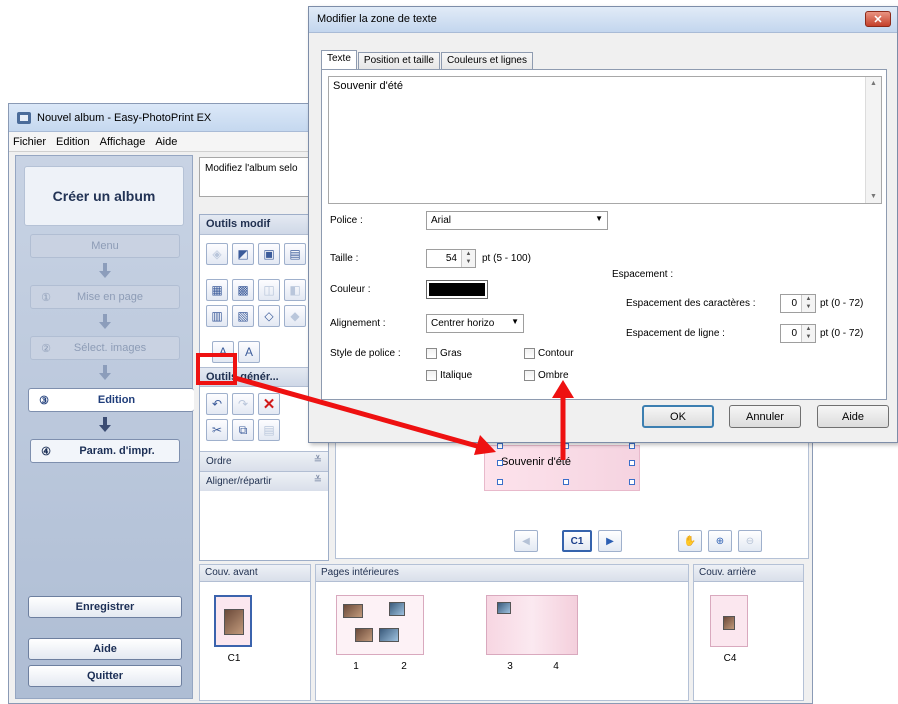  I want to click on back-cover-panel: Couv. arrière C4, so click(748, 632).